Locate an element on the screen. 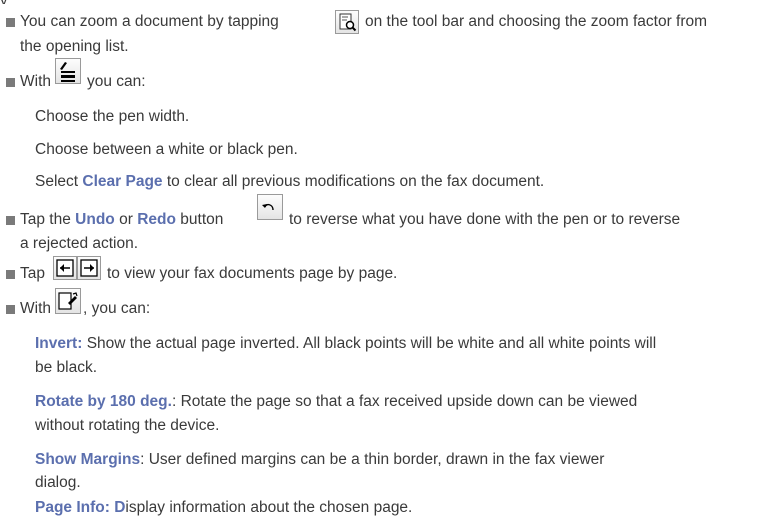  undo-icon is located at coordinates (268, 207).